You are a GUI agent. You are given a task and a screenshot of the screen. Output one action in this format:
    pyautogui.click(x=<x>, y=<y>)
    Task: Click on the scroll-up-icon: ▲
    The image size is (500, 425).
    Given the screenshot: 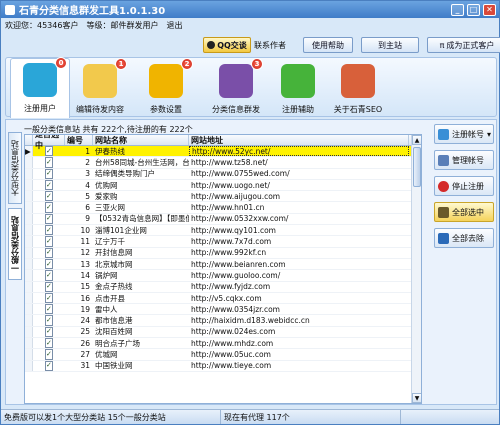 What is the action you would take?
    pyautogui.click(x=416, y=140)
    